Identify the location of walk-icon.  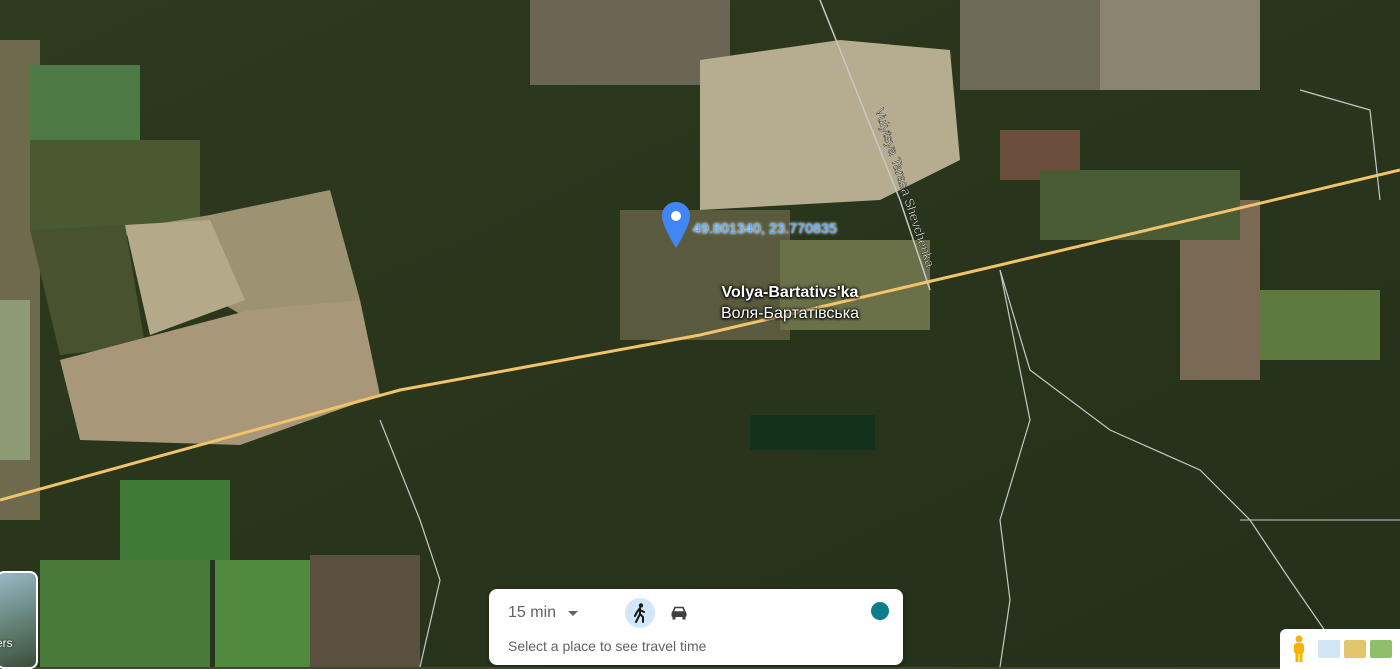
(639, 613).